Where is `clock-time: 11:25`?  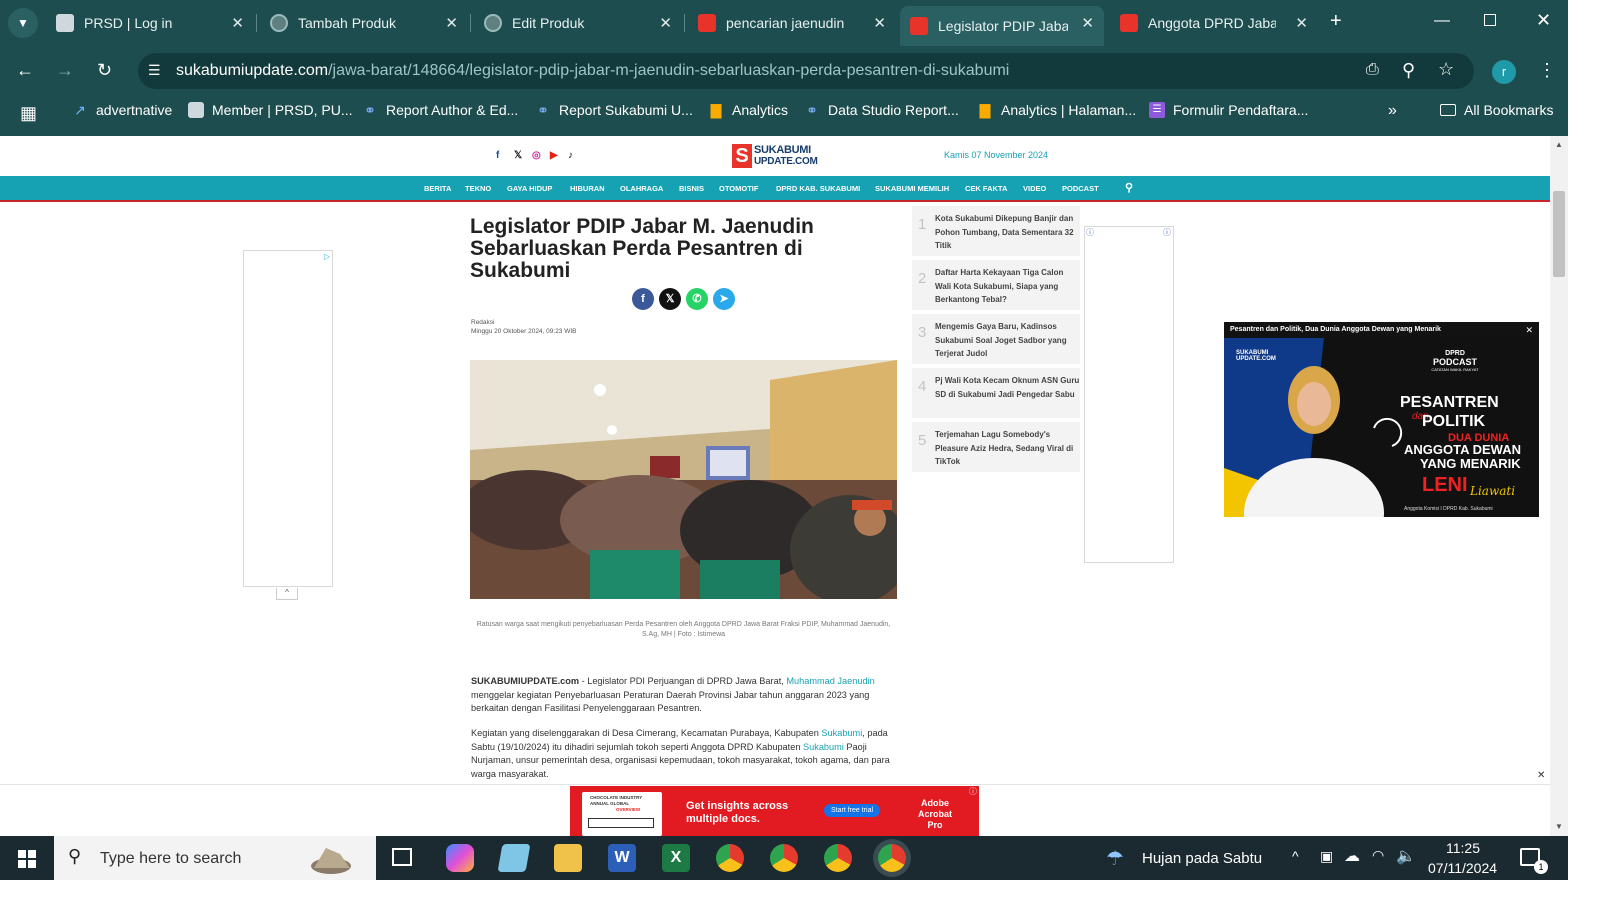 clock-time: 11:25 is located at coordinates (1463, 848).